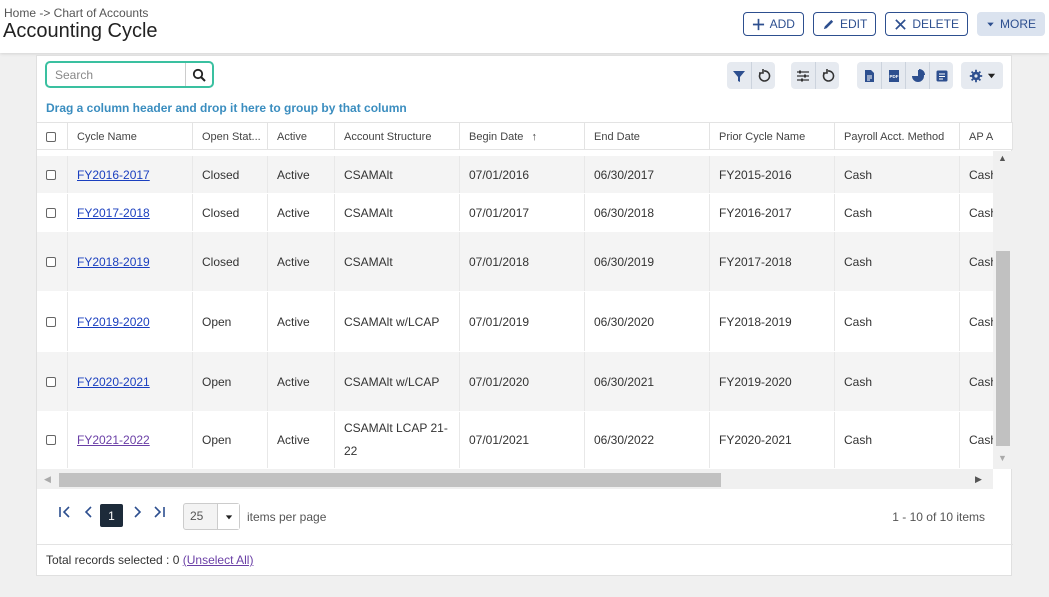 Image resolution: width=1049 pixels, height=597 pixels. Describe the element at coordinates (869, 75) in the screenshot. I see `document-icon` at that location.